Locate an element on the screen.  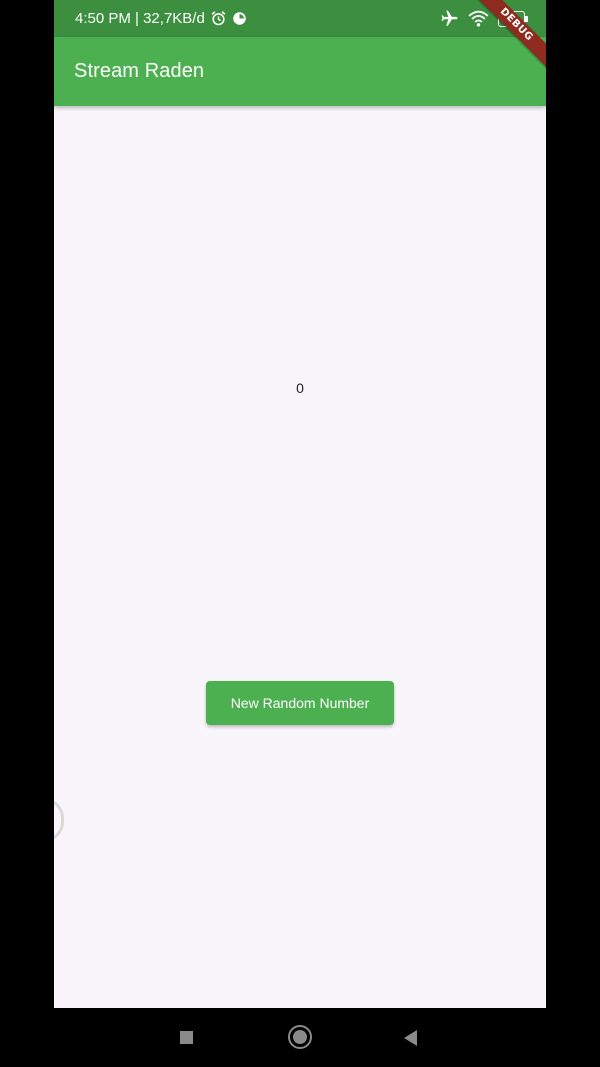
battery-level: 81 is located at coordinates (511, 18).